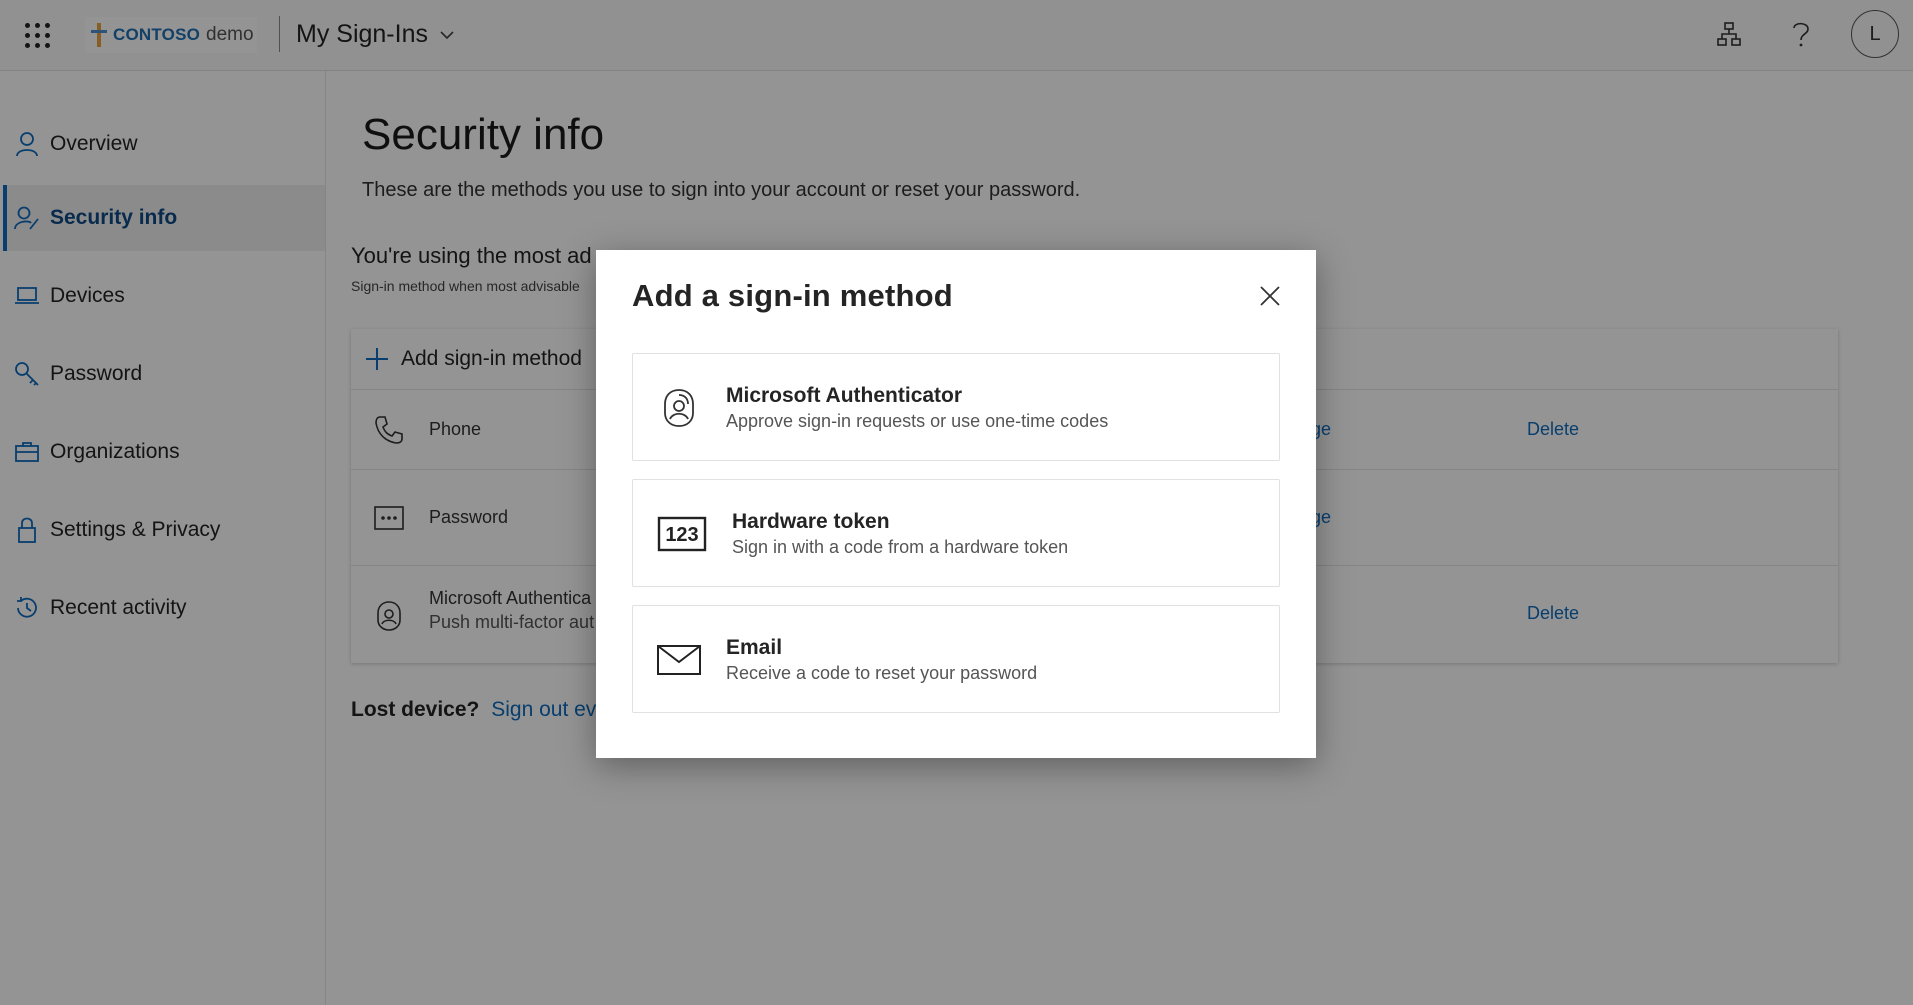 Image resolution: width=1913 pixels, height=1005 pixels. I want to click on close-icon, so click(1270, 296).